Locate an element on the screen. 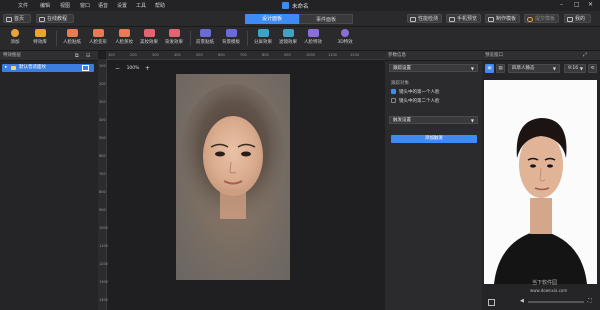 This screenshot has width=600, height=310. performance-label: 性能检测 is located at coordinates (428, 19).